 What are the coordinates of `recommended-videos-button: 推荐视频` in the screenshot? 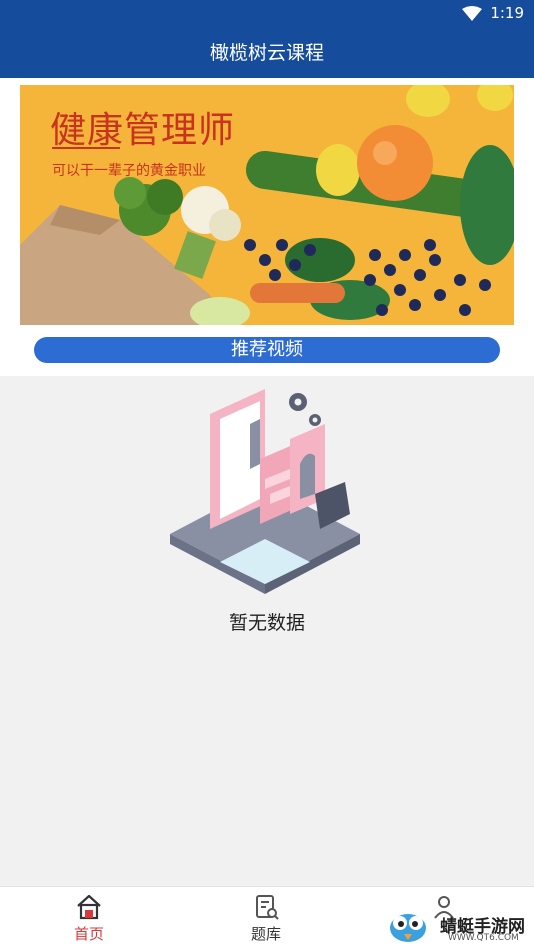 It's located at (267, 350).